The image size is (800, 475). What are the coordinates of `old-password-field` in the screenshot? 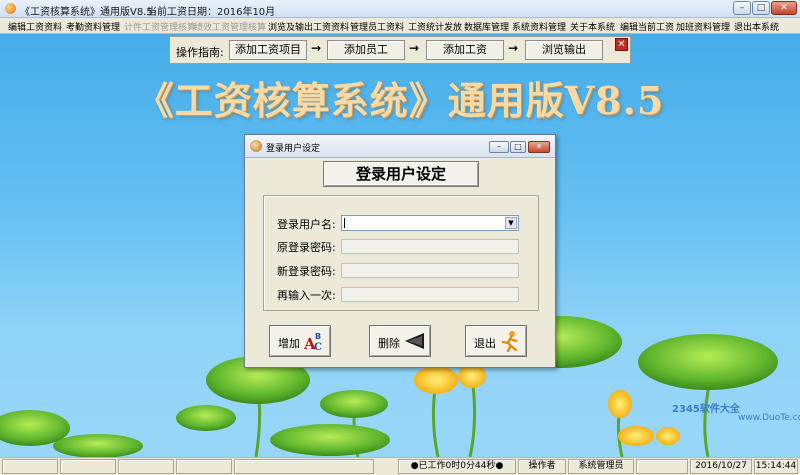 It's located at (430, 246).